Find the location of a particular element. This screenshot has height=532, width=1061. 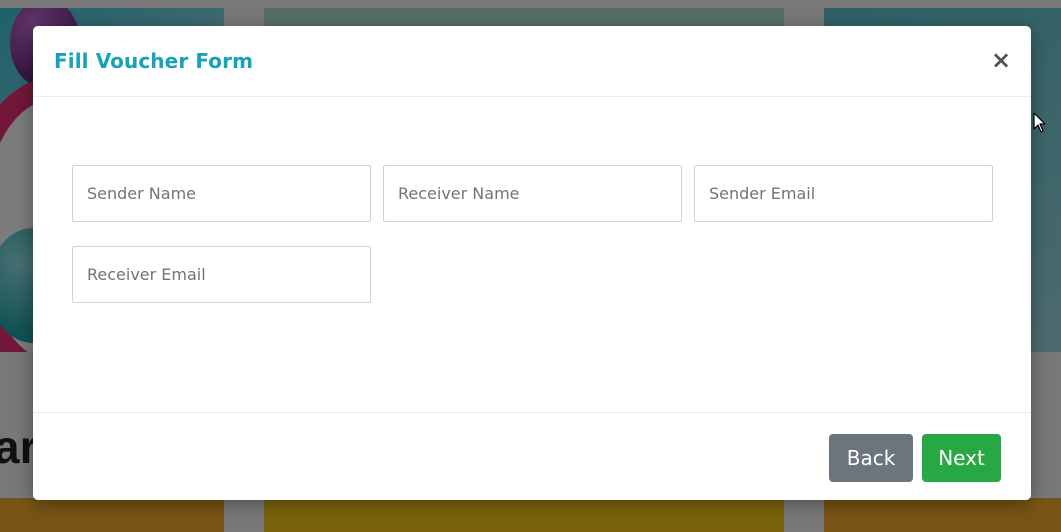

receiver-email-input is located at coordinates (221, 274).